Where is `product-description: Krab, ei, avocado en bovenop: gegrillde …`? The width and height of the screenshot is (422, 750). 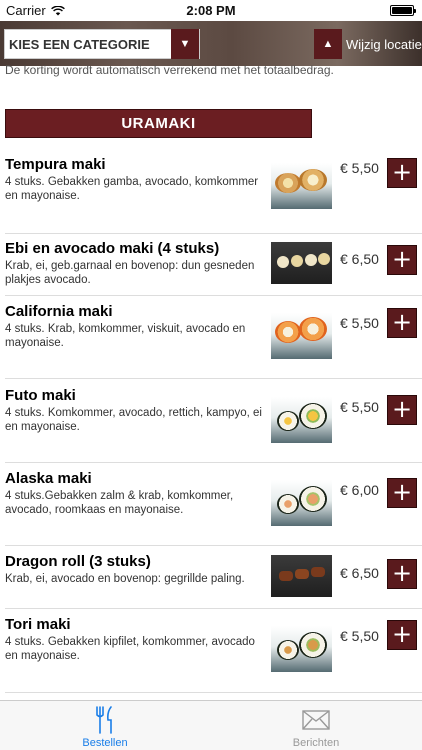 product-description: Krab, ei, avocado en bovenop: gegrillde … is located at coordinates (125, 579).